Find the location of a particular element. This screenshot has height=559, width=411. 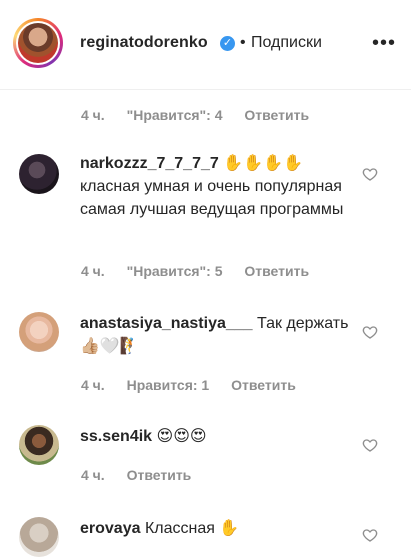

comment-text: erovaya Классная ✋ is located at coordinates (215, 528).